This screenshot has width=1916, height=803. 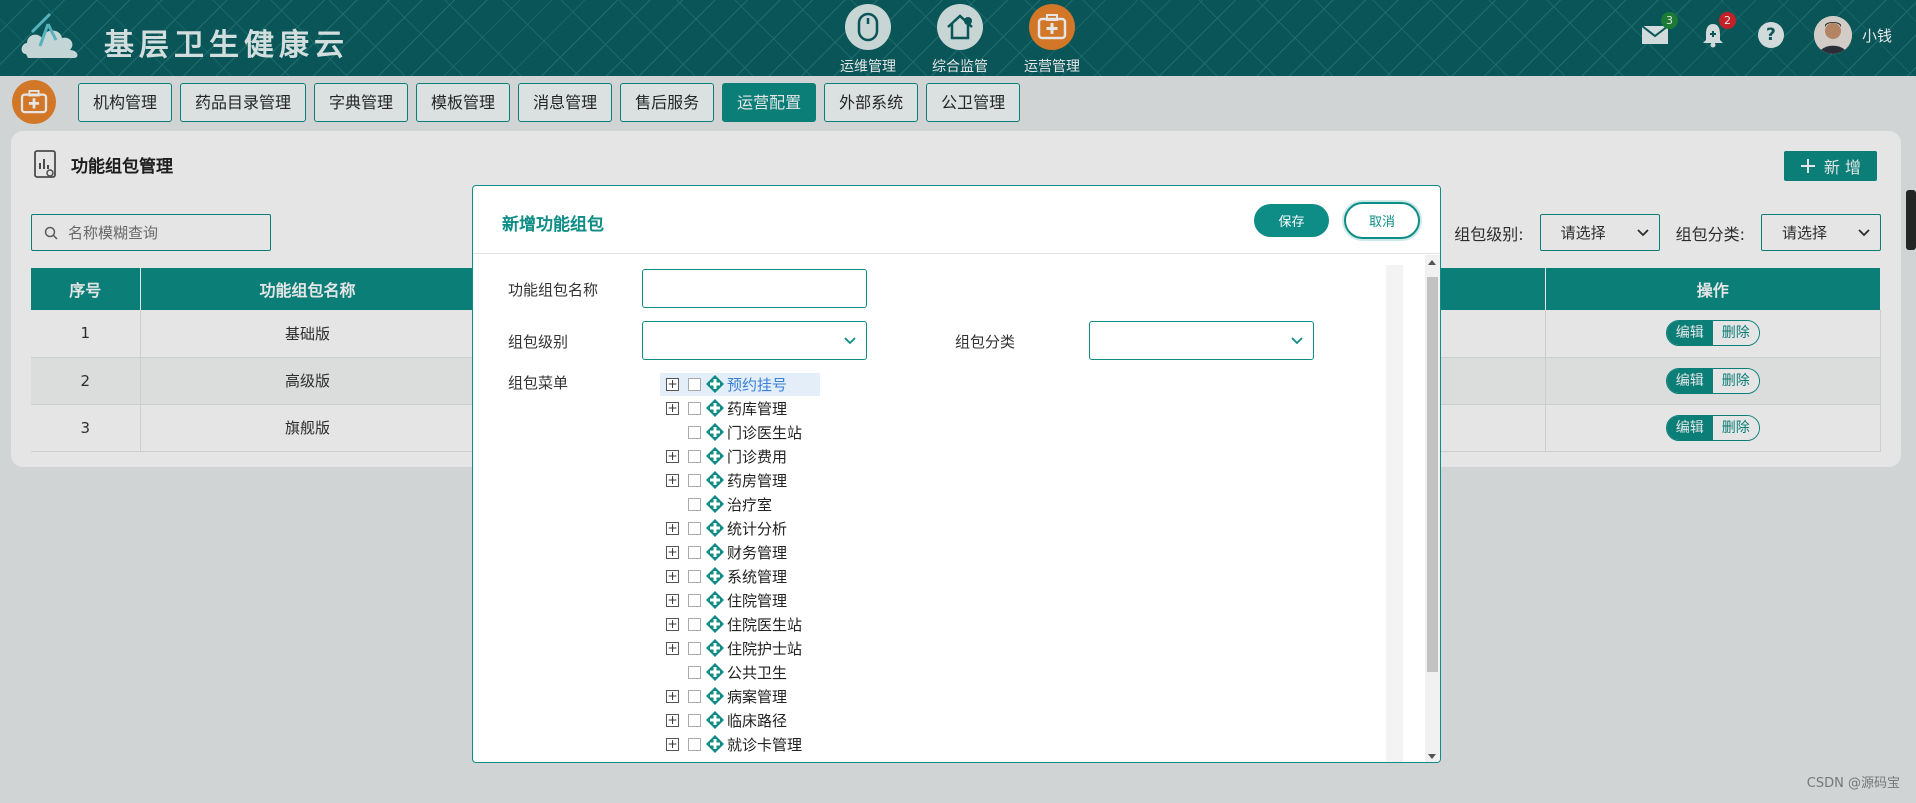 I want to click on tree-node-label: 药房管理, so click(x=757, y=480).